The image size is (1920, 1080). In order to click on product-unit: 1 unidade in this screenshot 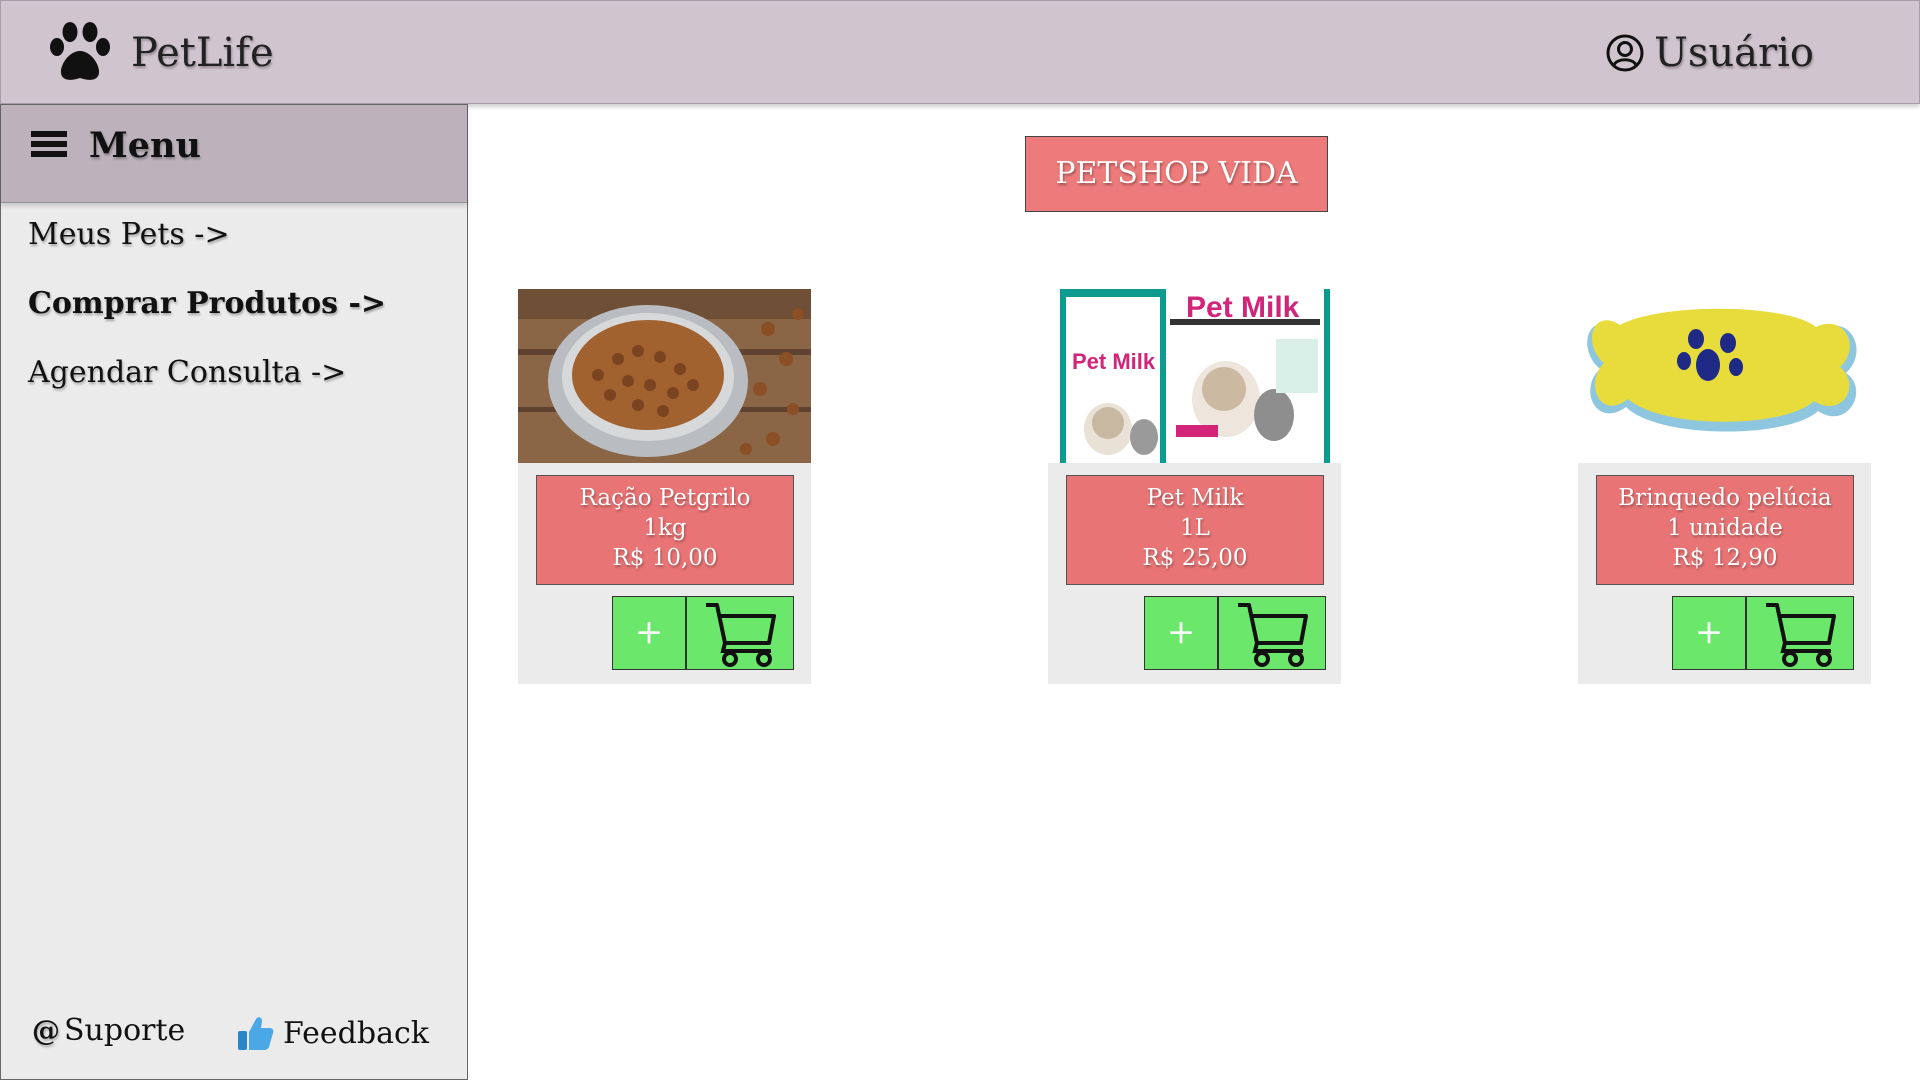, I will do `click(1725, 528)`.